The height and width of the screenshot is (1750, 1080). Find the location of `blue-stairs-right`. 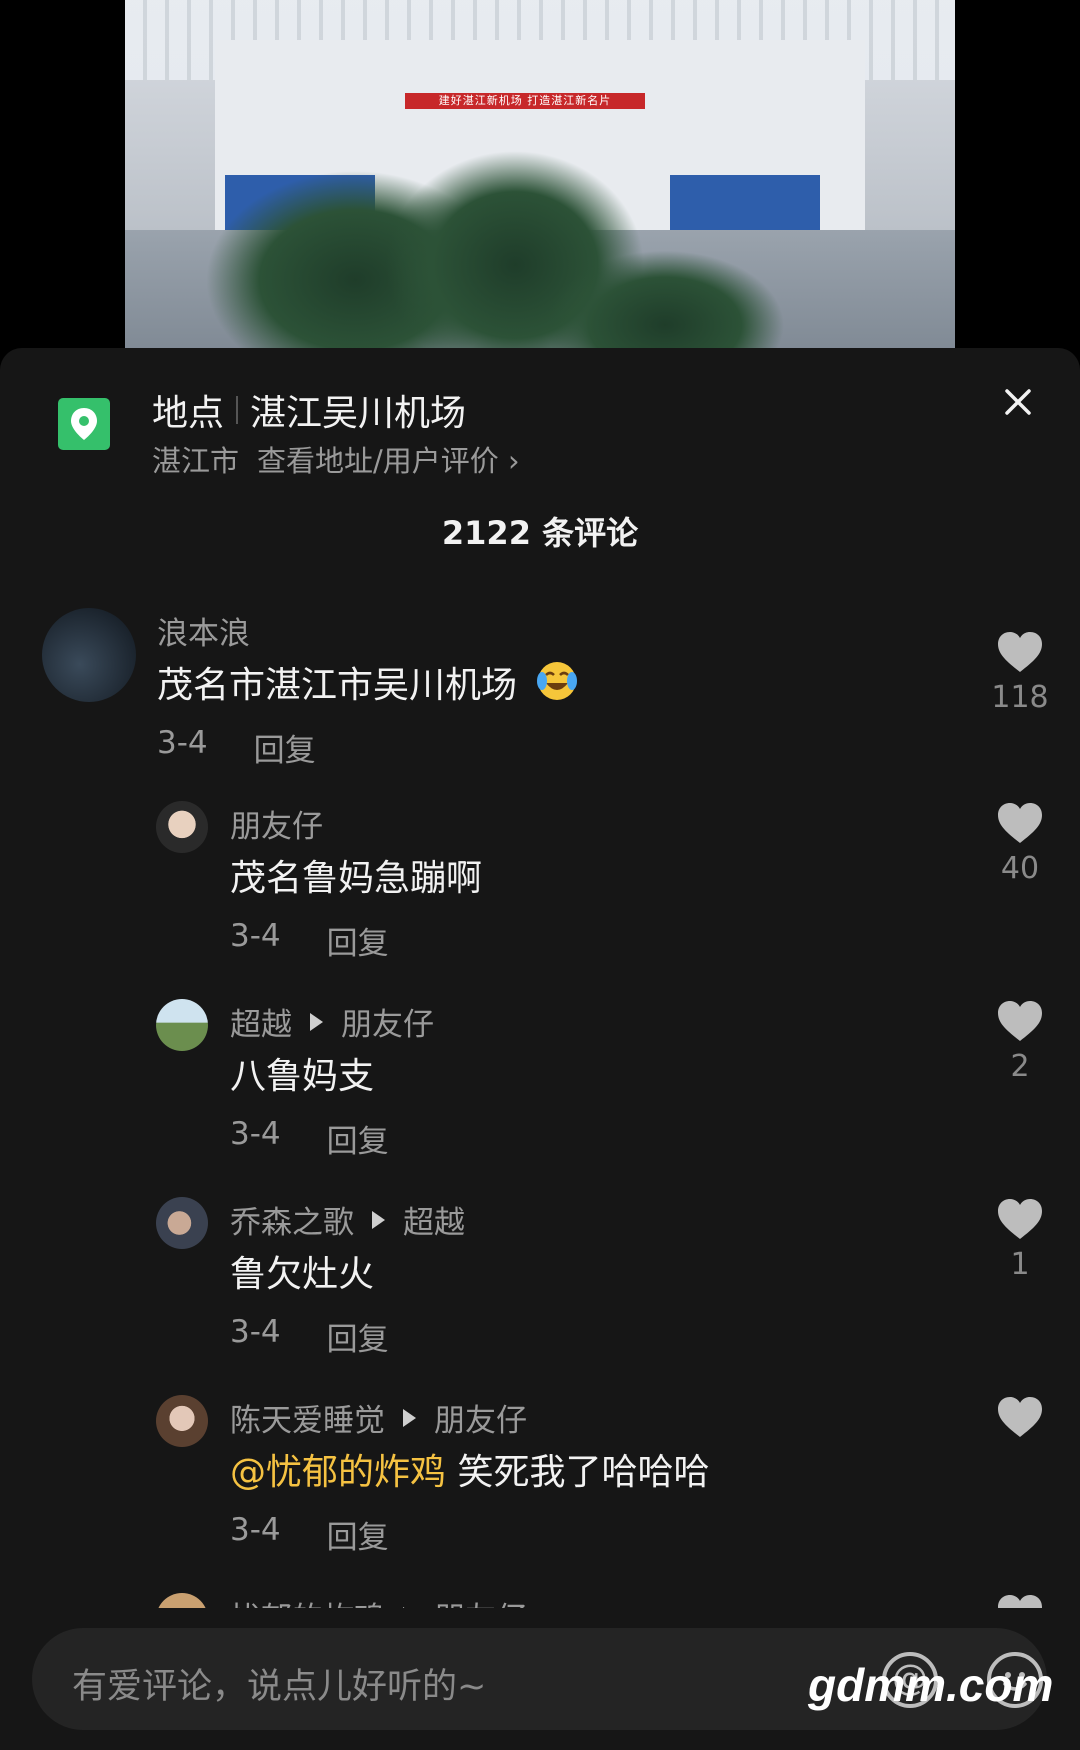

blue-stairs-right is located at coordinates (745, 202).